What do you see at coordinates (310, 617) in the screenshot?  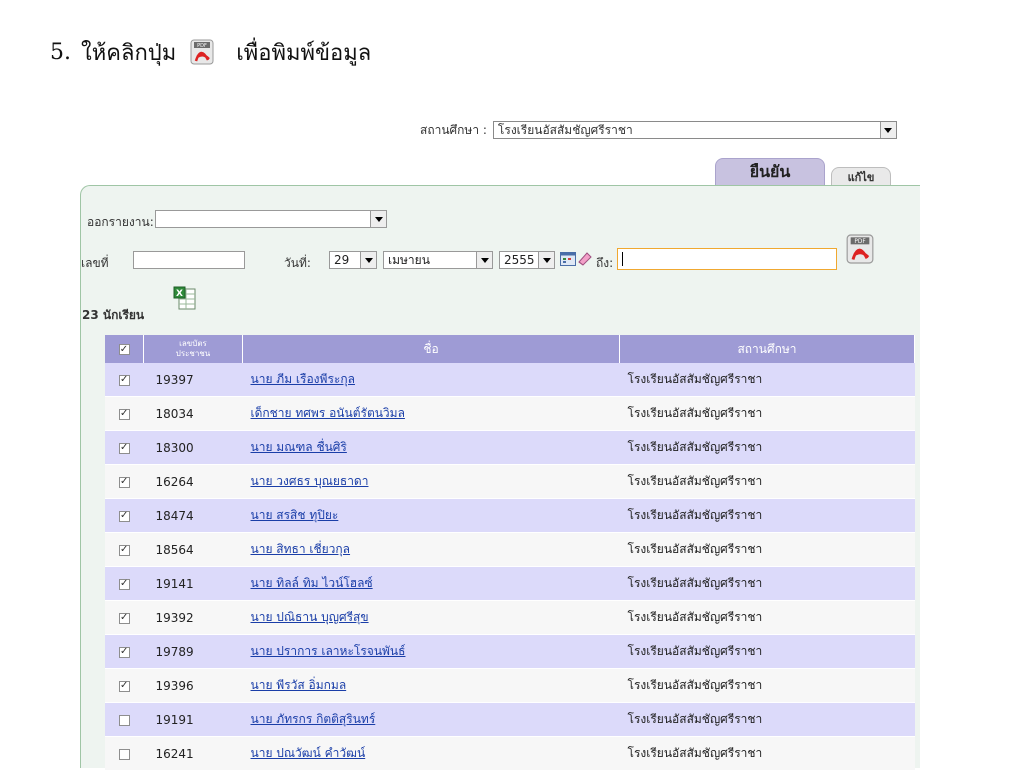 I see `row-name-link: นาย ปณิธาน บุญศรีสุข` at bounding box center [310, 617].